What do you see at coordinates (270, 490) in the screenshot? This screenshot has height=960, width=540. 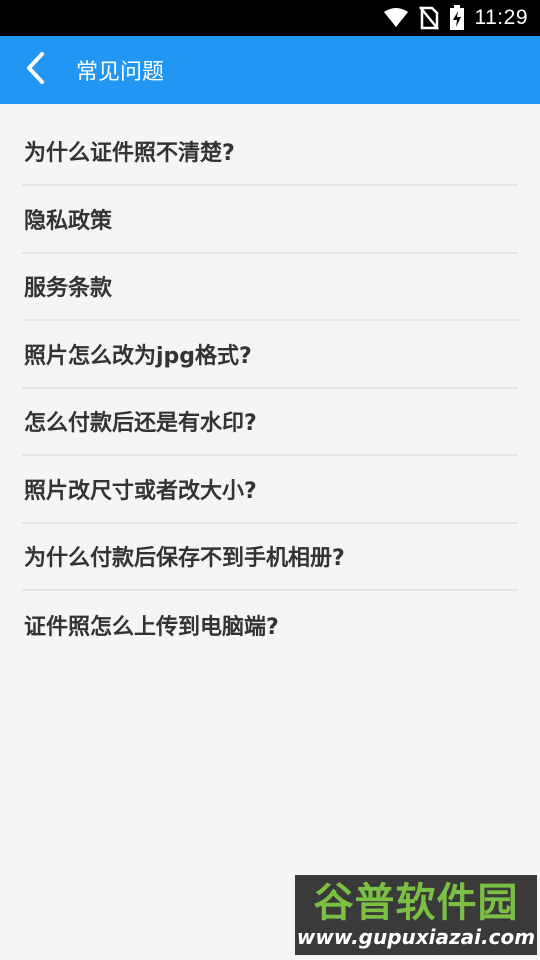 I see `faq-item-resize-photo: 照片改尺寸或者改大小?` at bounding box center [270, 490].